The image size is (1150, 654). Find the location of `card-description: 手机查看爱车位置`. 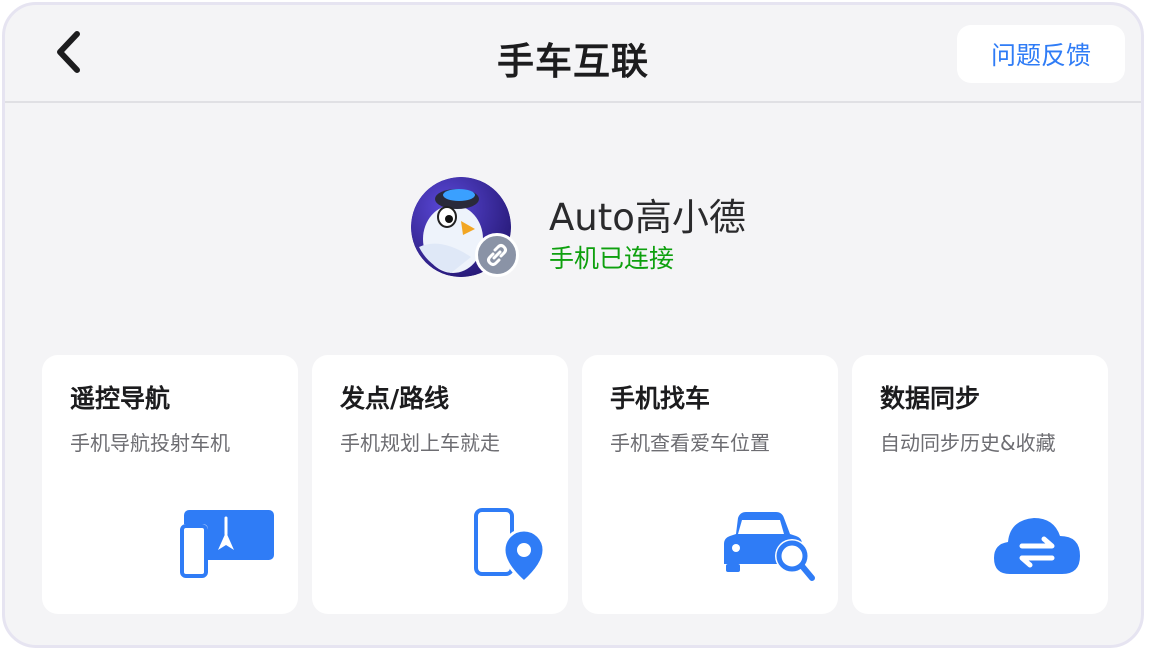

card-description: 手机查看爱车位置 is located at coordinates (690, 443).